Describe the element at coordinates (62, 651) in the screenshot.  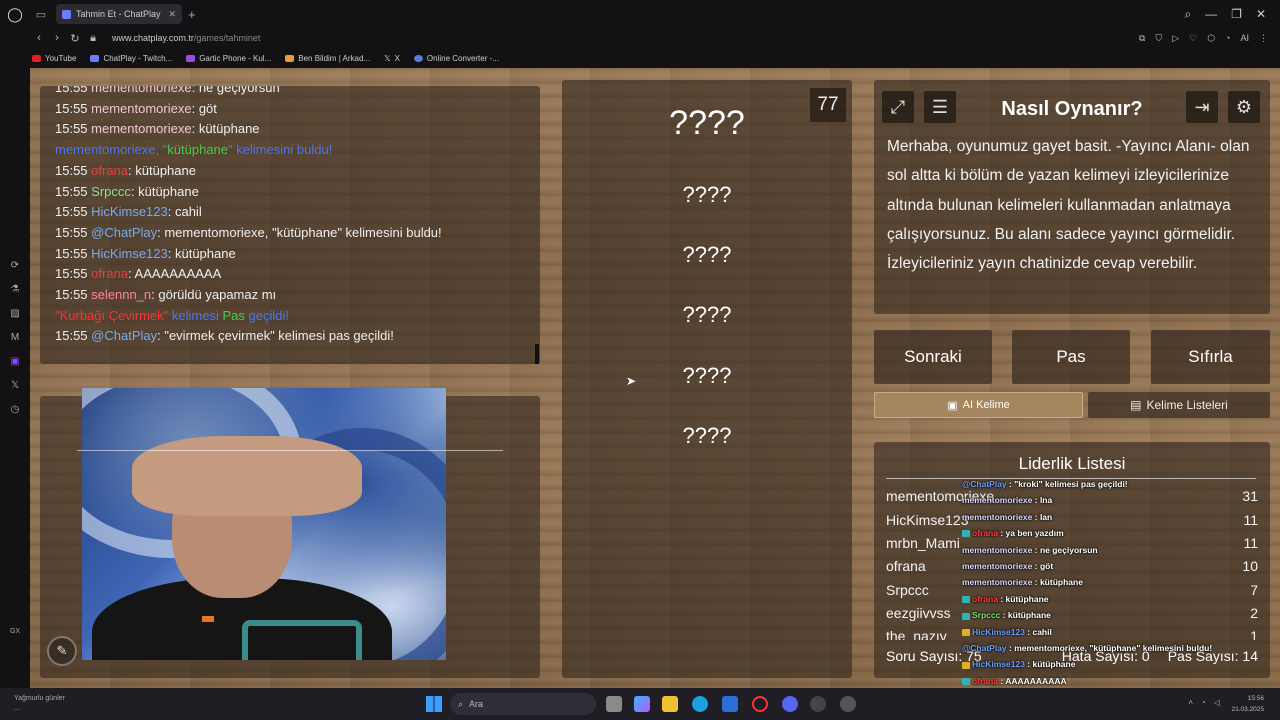
I see `pencil-icon: ✎` at that location.